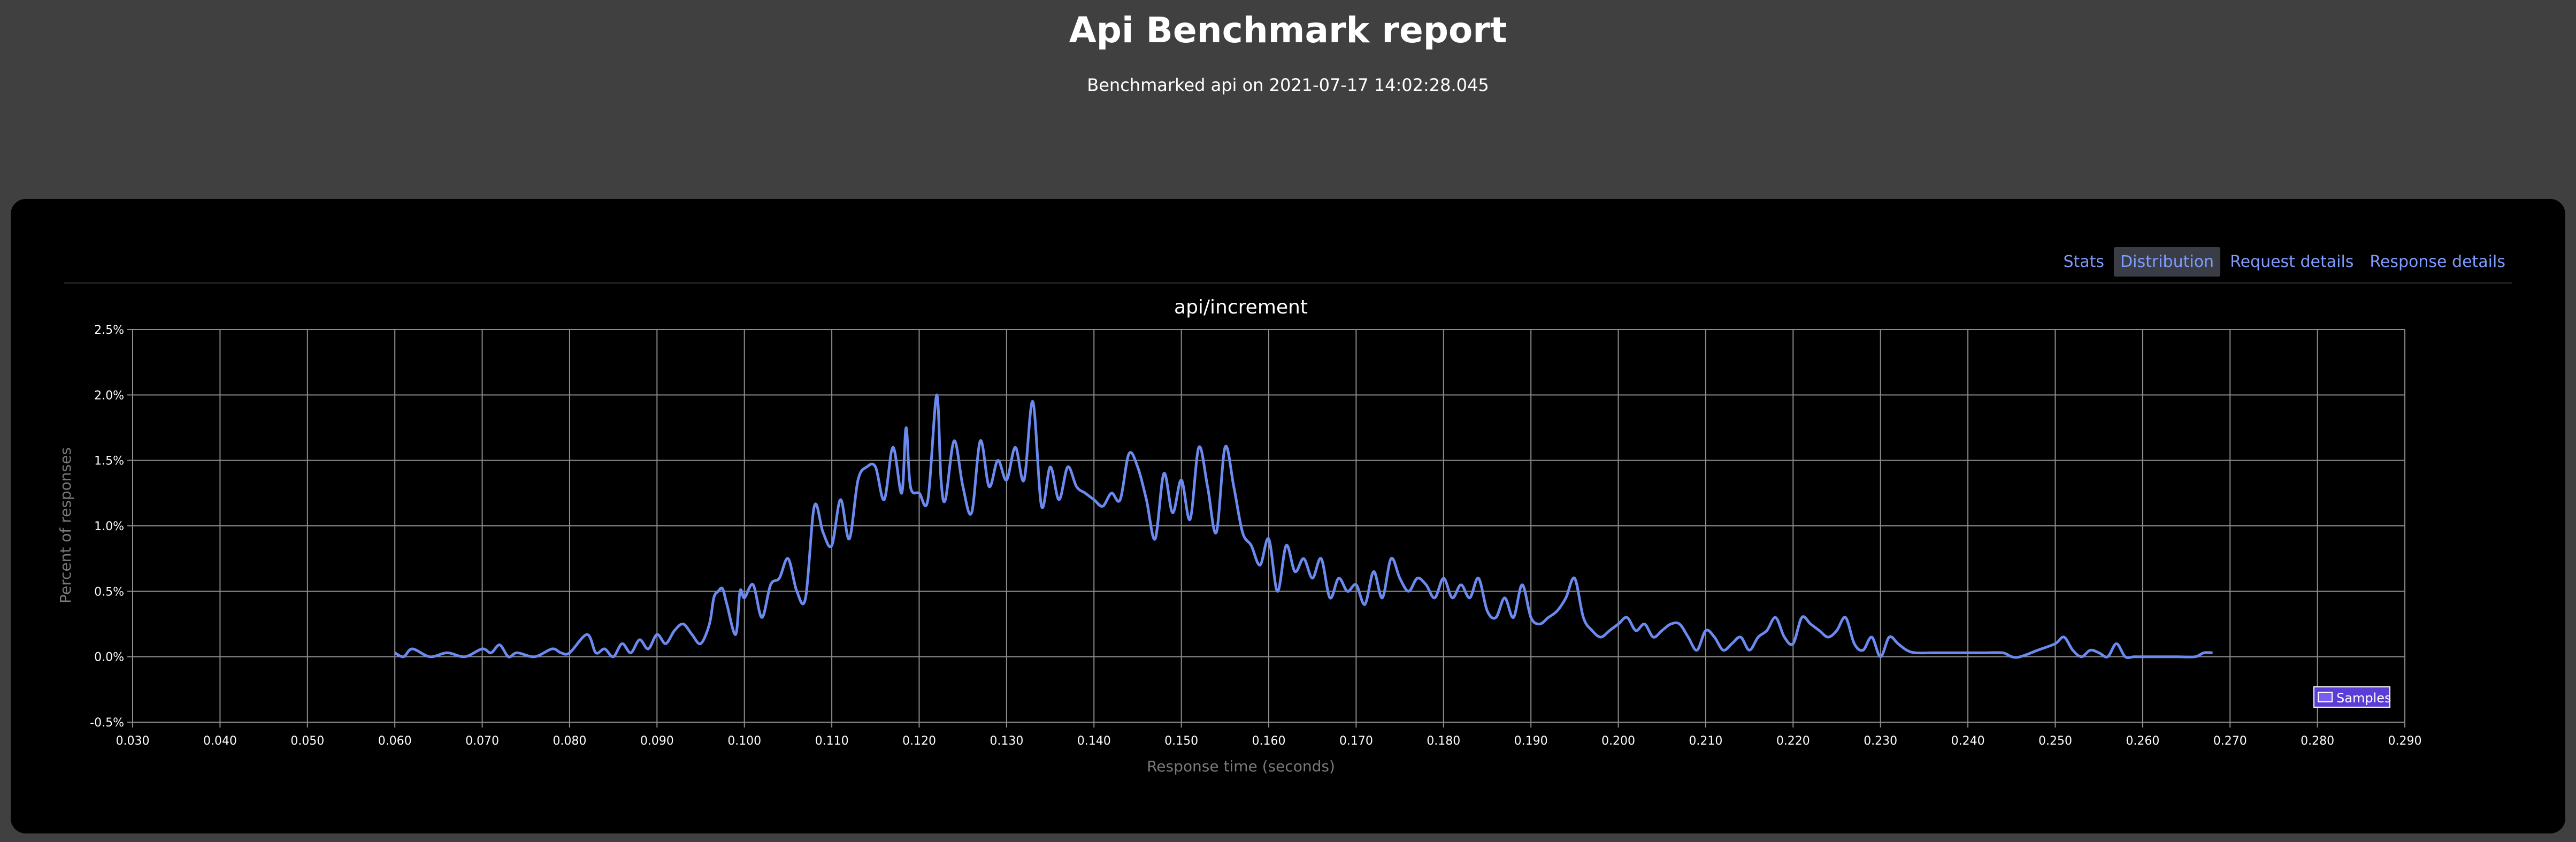 The image size is (2576, 842). Describe the element at coordinates (2230, 741) in the screenshot. I see `x-tick-label: 0.270` at that location.